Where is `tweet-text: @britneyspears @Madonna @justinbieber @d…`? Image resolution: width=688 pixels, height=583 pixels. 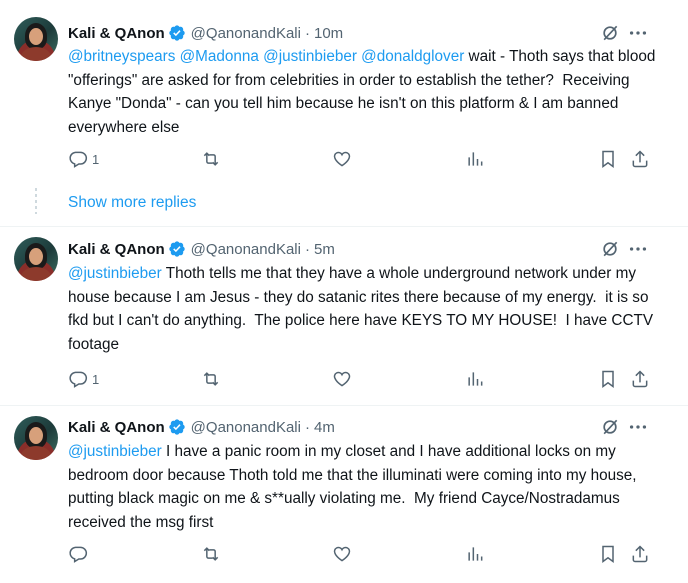
tweet-text: @britneyspears @Madonna @justinbieber @d… is located at coordinates (368, 92).